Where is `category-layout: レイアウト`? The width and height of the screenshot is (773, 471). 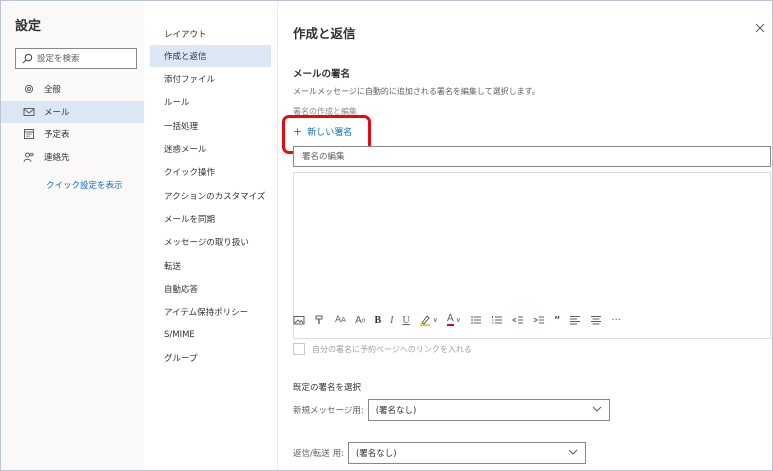 category-layout: レイアウト is located at coordinates (210, 34).